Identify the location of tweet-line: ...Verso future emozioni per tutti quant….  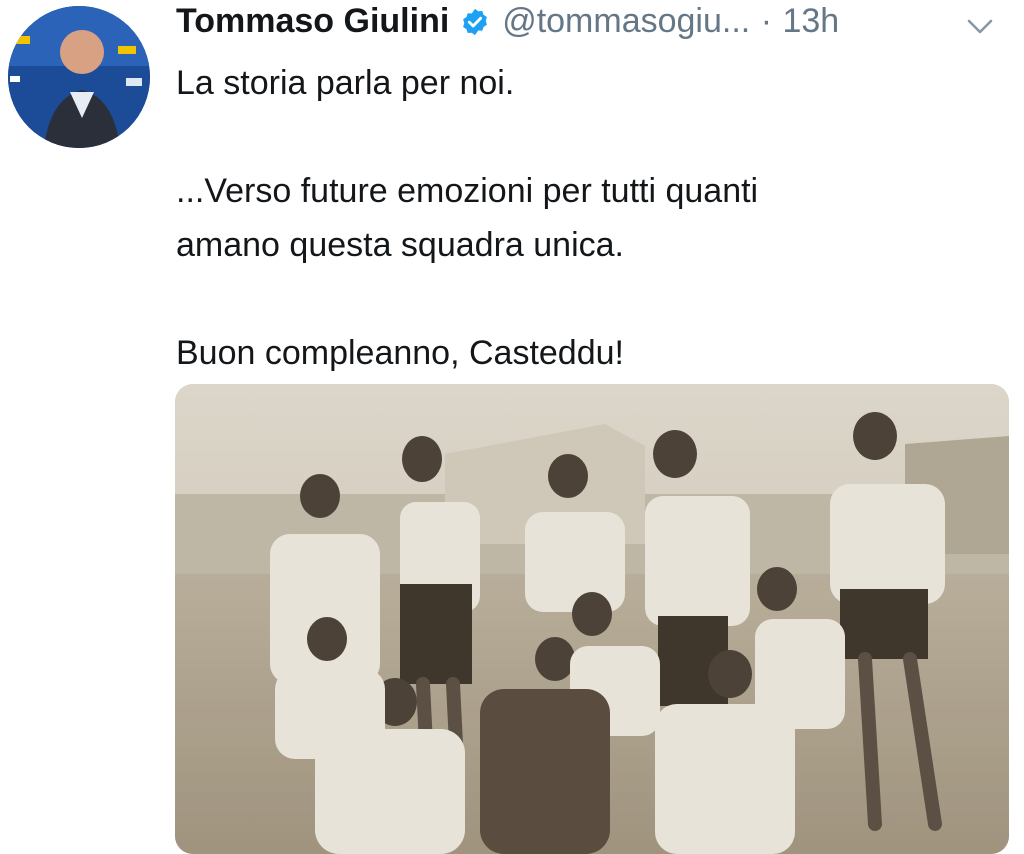
(467, 191).